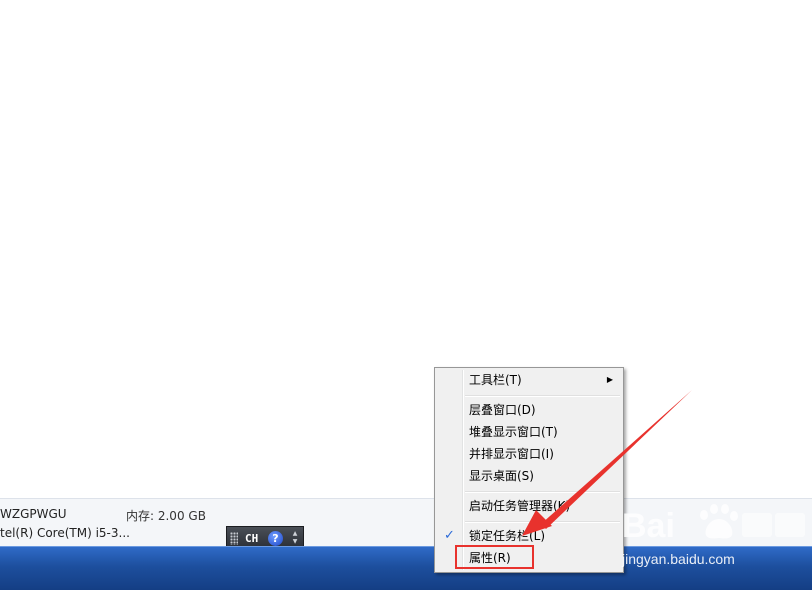  I want to click on computer-name: WZGPWGU, so click(33, 514).